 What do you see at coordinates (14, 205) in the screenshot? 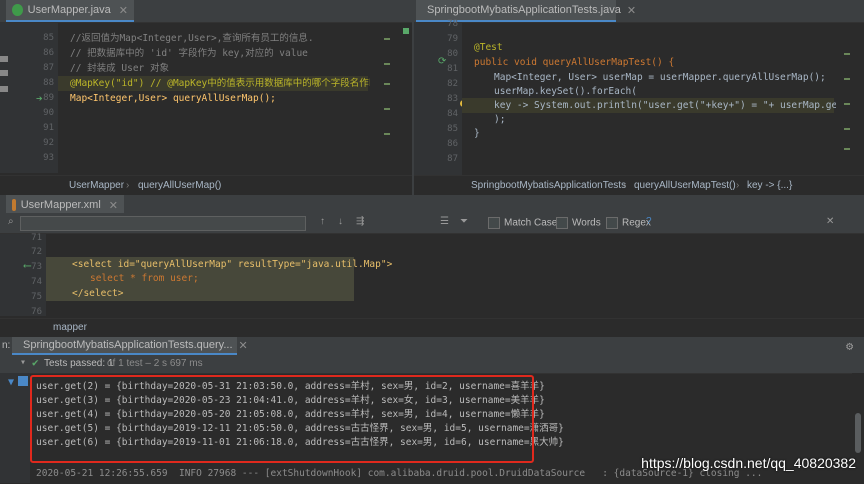
I see `xml-file-icon` at bounding box center [14, 205].